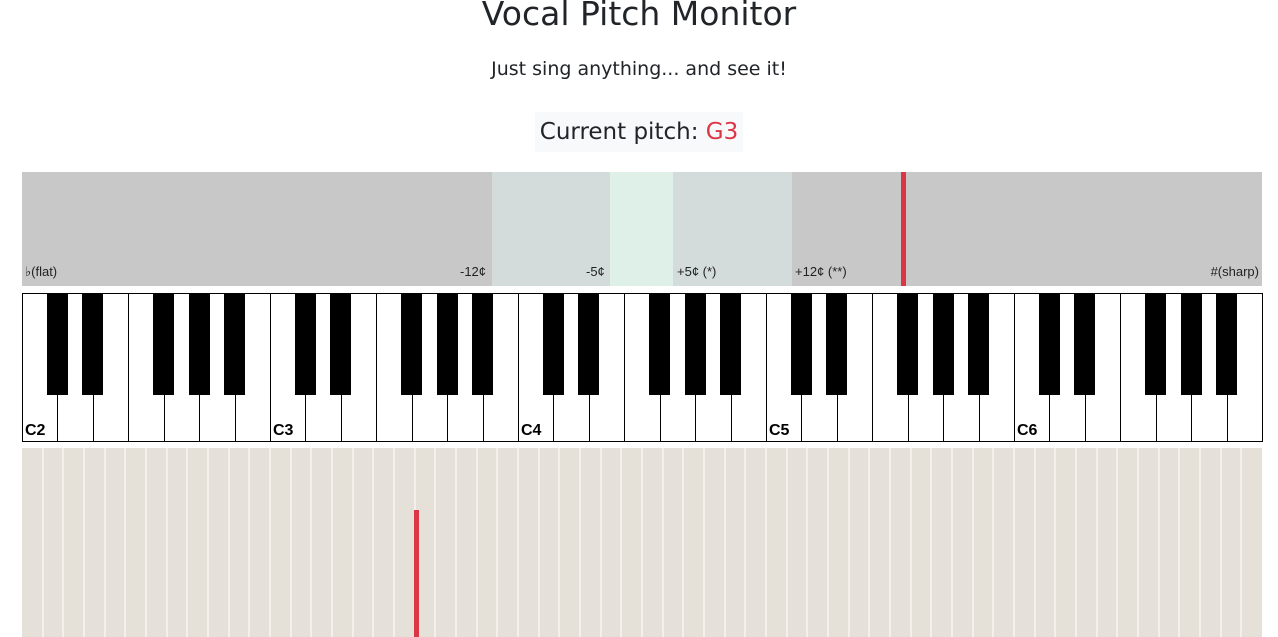  I want to click on black-key-c-sharp4, so click(553, 344).